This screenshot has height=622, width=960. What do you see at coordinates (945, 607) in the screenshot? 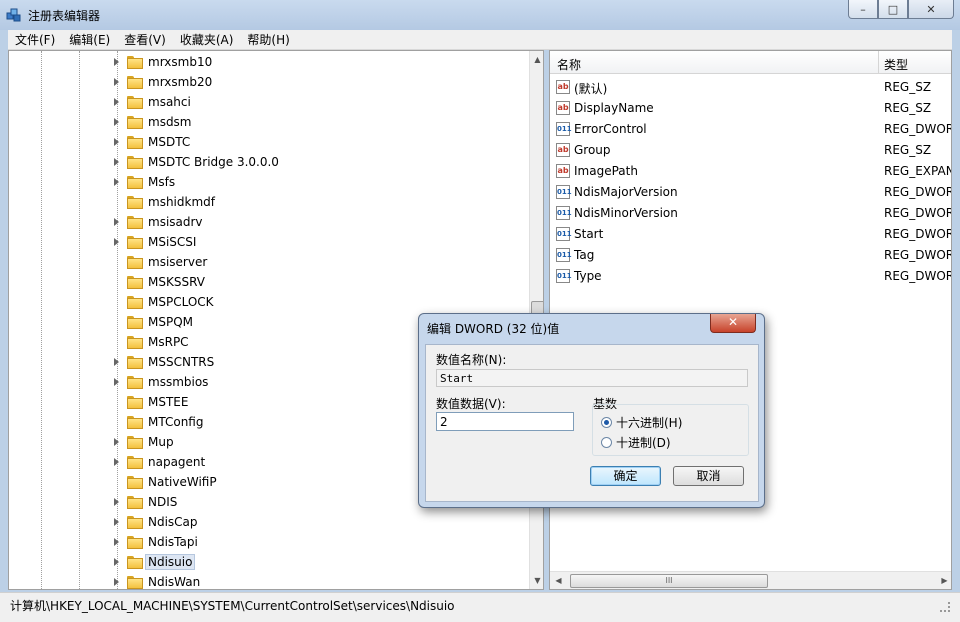
I see `resize-grip-icon` at bounding box center [945, 607].